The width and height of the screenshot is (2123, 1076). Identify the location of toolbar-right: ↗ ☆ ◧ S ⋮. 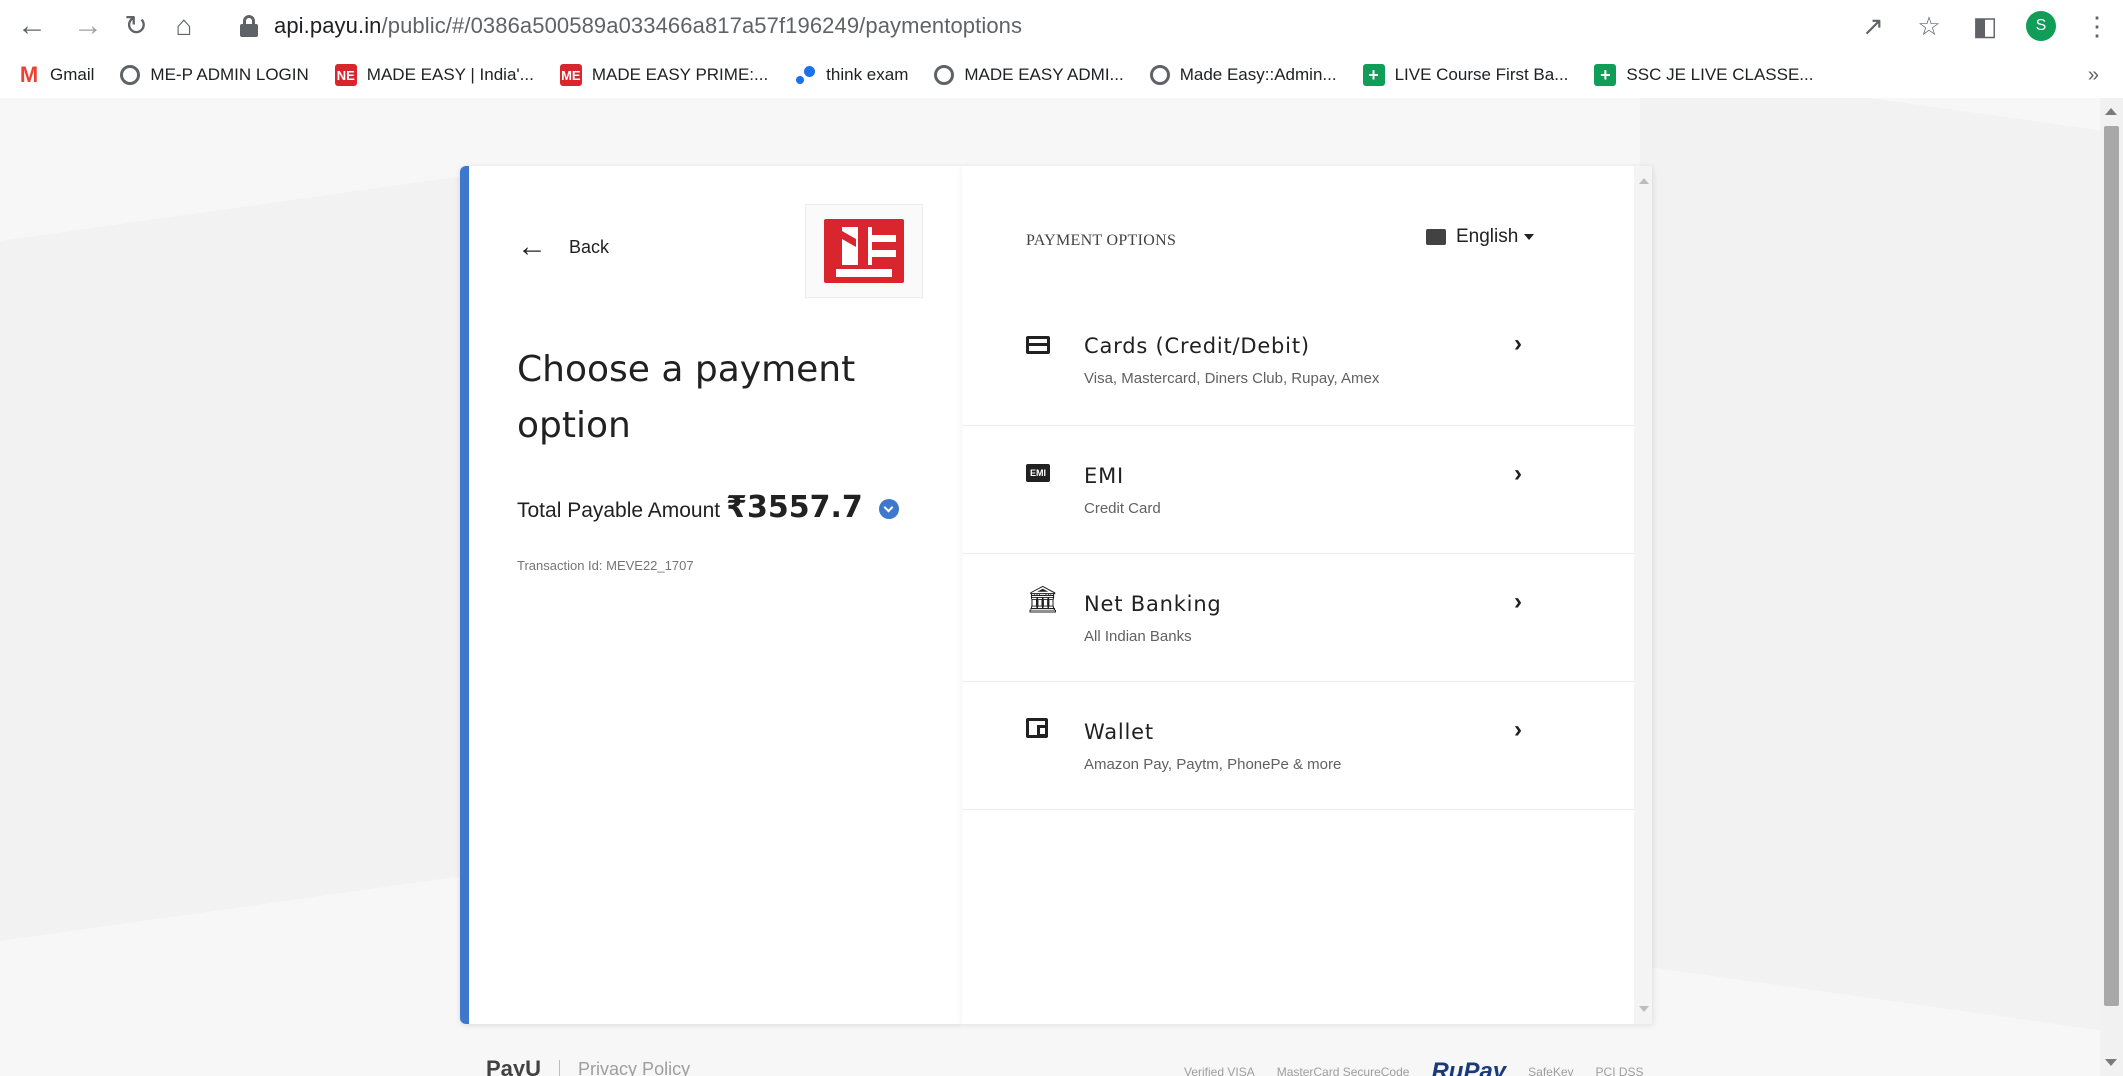
(1980, 26).